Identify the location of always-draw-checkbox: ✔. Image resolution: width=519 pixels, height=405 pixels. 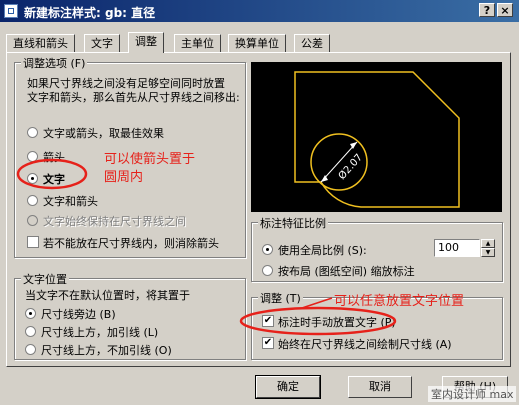
(268, 343).